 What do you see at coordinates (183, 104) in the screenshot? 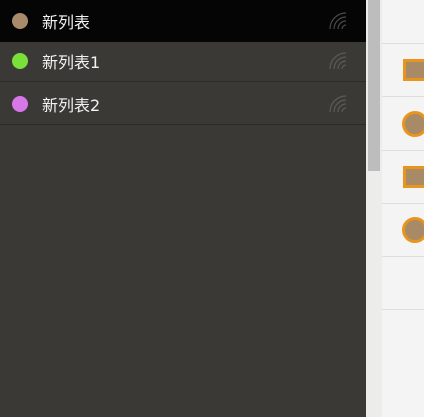
I see `sidebar-list-item: 新列表2` at bounding box center [183, 104].